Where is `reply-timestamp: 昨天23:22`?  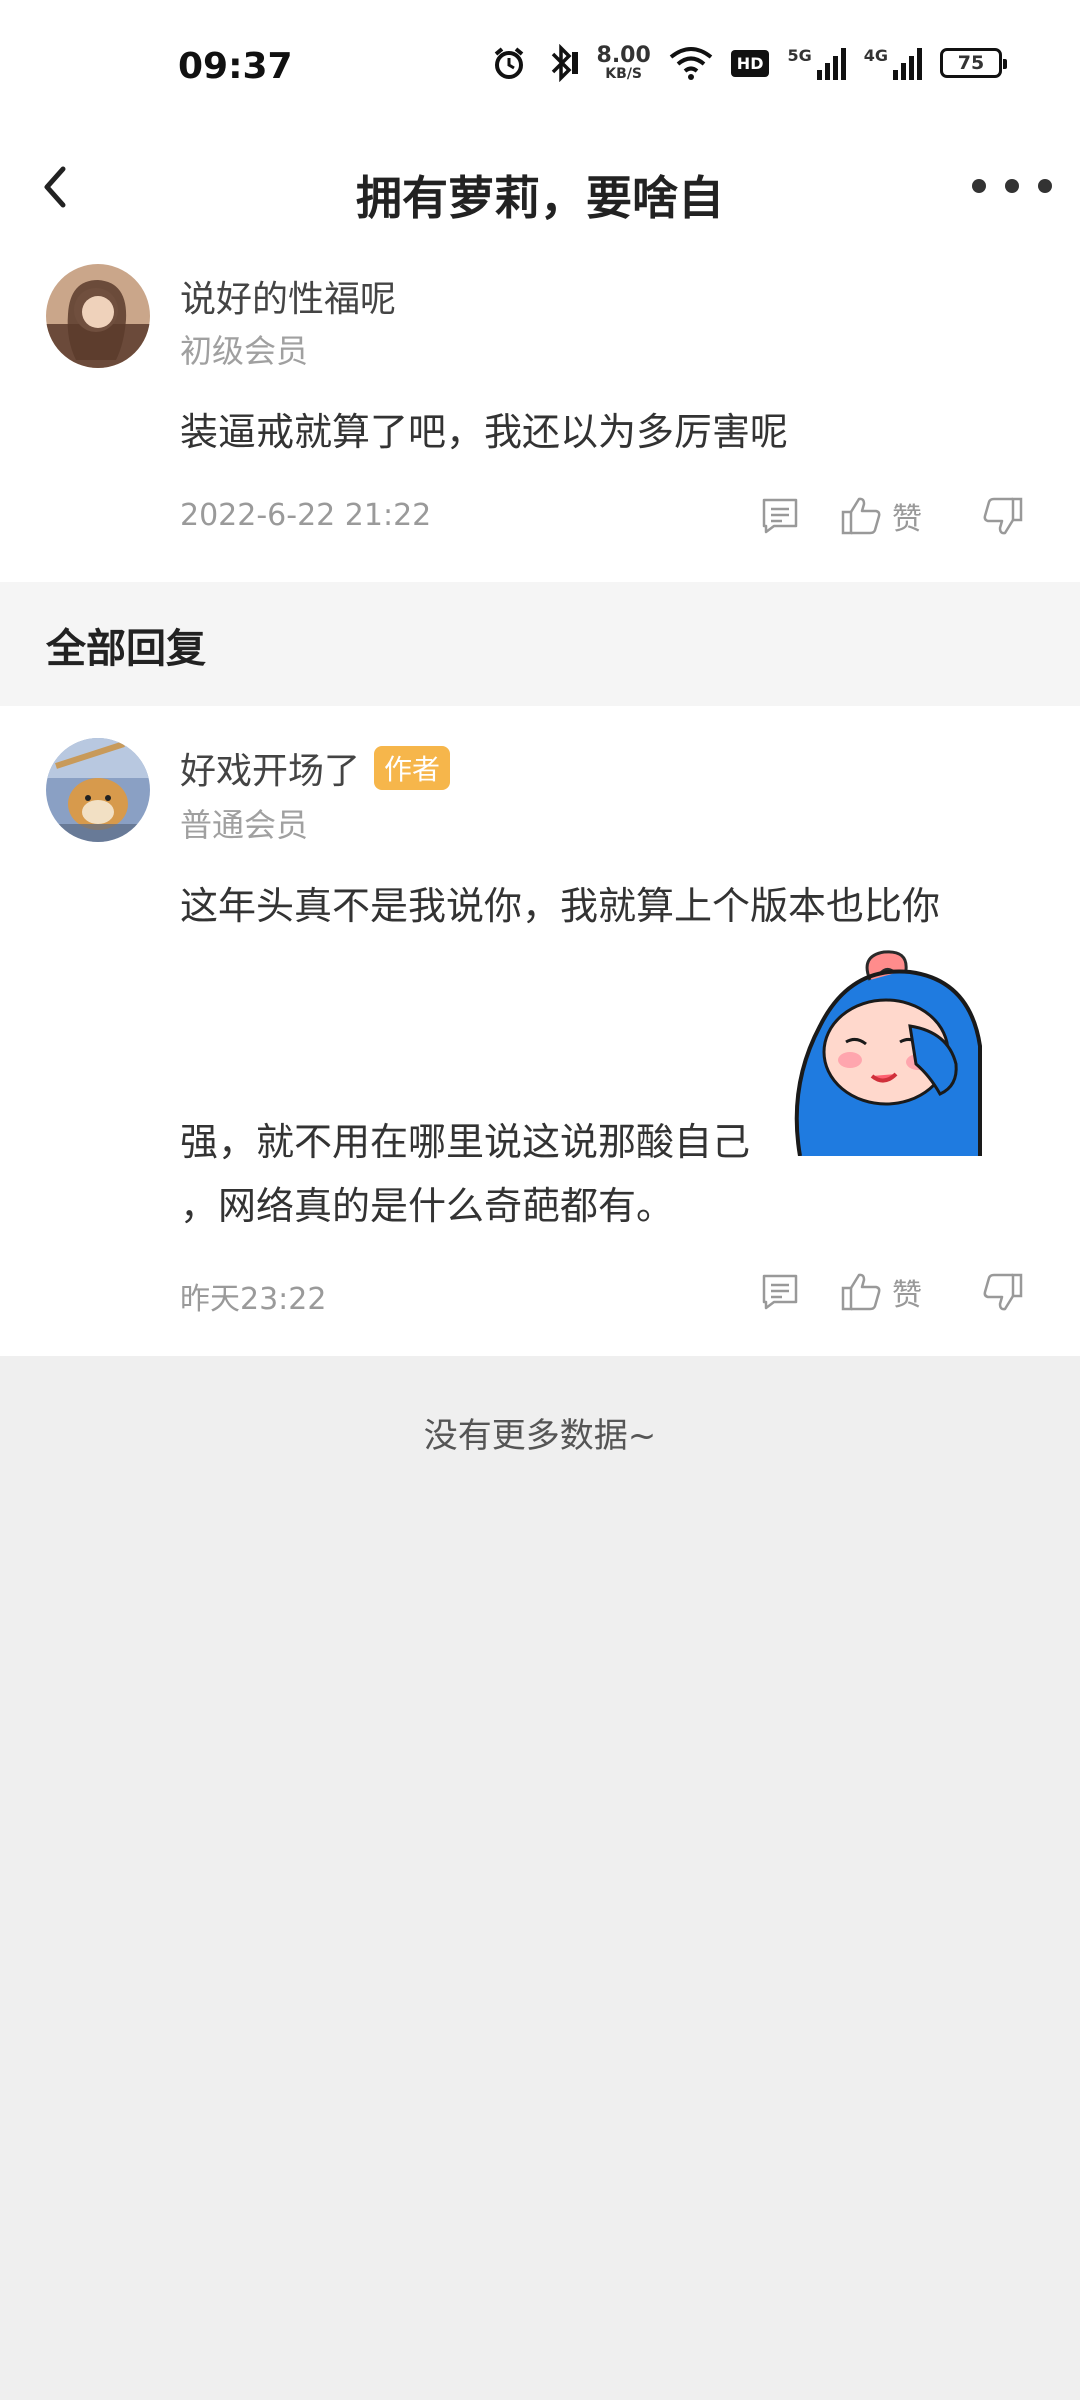 reply-timestamp: 昨天23:22 is located at coordinates (253, 1299).